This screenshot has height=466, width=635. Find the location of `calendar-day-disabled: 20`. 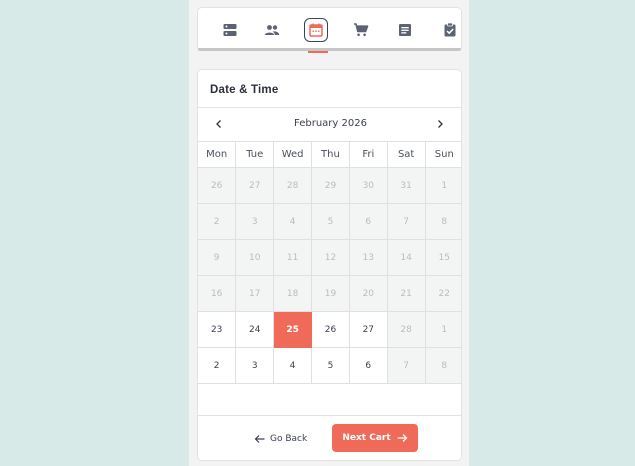

calendar-day-disabled: 20 is located at coordinates (368, 293).